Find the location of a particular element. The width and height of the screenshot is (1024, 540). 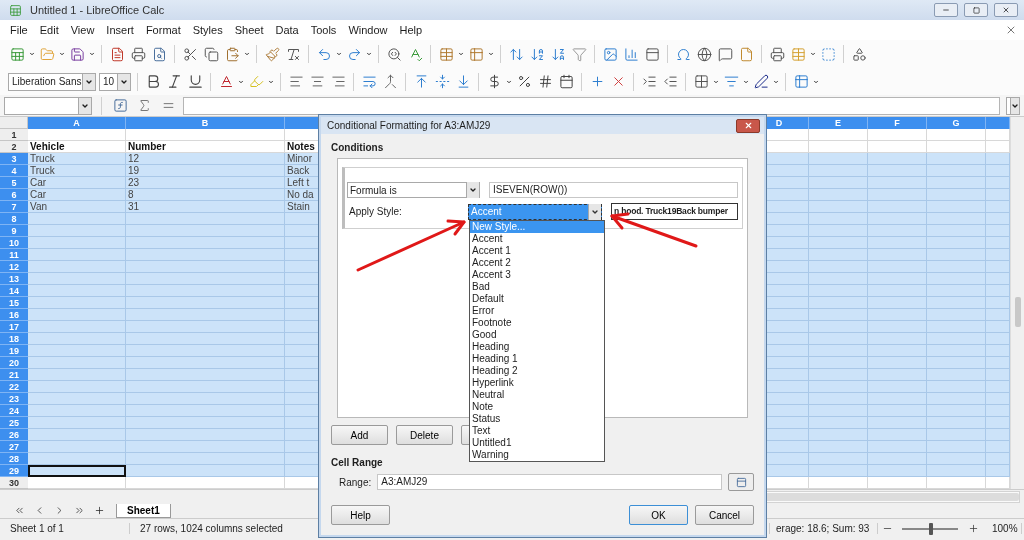

sum-info: erage: 18.6; Sum: 93 is located at coordinates (824, 528).